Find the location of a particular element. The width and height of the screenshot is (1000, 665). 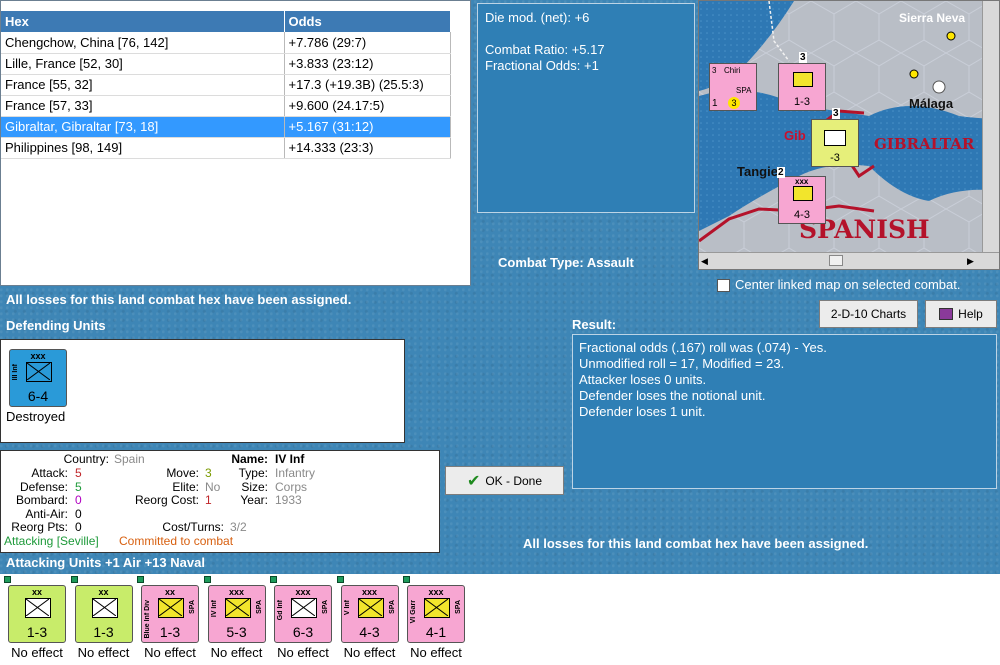

year-label: Year: is located at coordinates (254, 500).